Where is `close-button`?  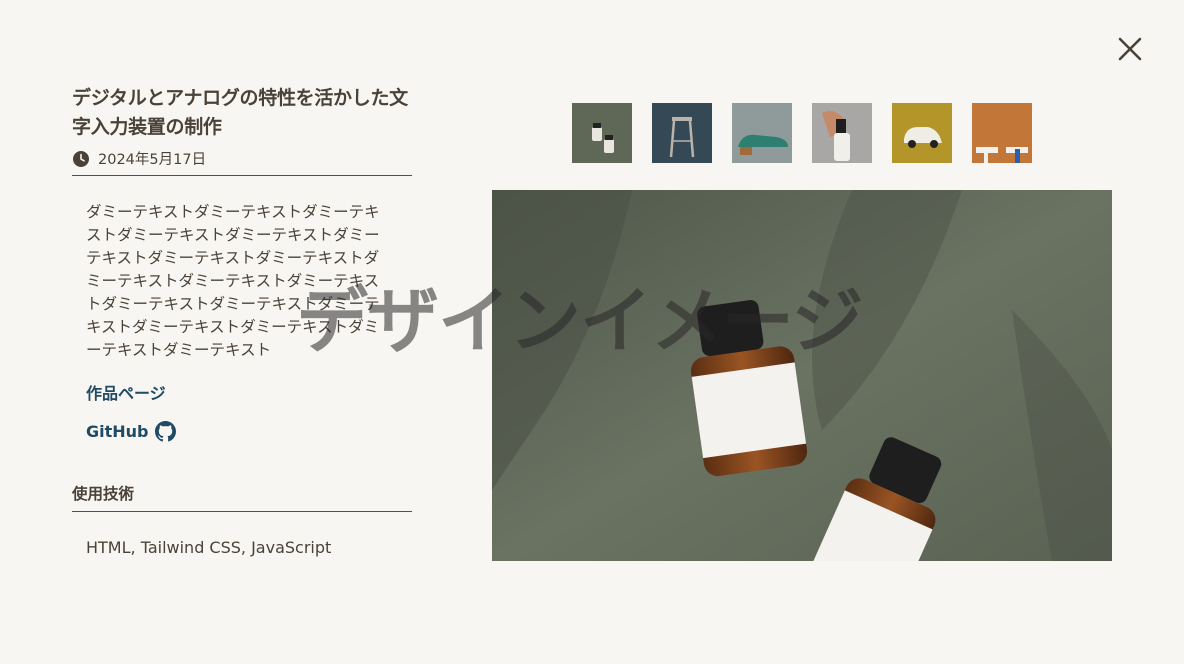
close-button is located at coordinates (1130, 49).